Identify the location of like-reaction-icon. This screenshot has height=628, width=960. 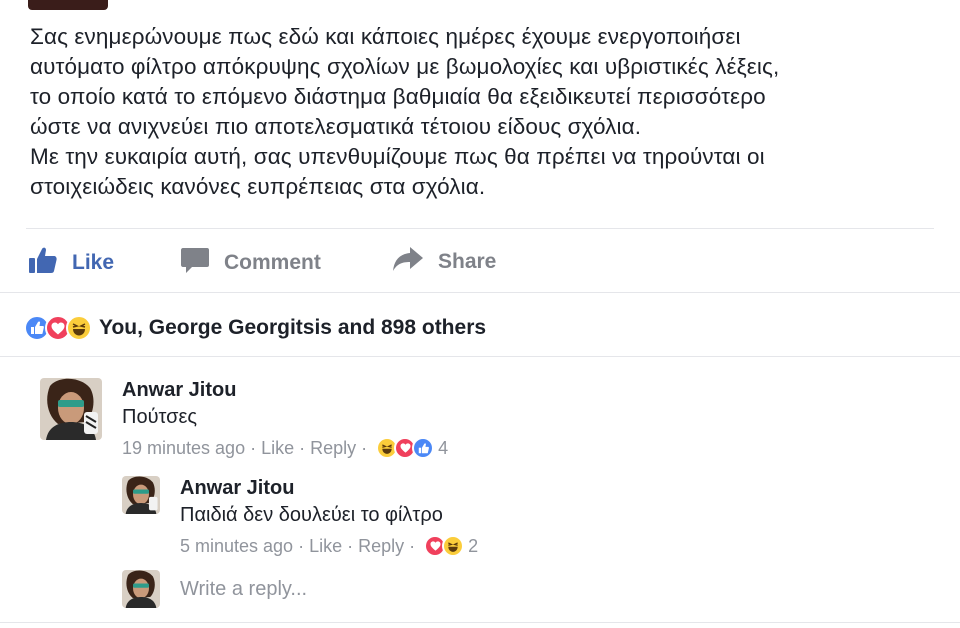
(423, 448).